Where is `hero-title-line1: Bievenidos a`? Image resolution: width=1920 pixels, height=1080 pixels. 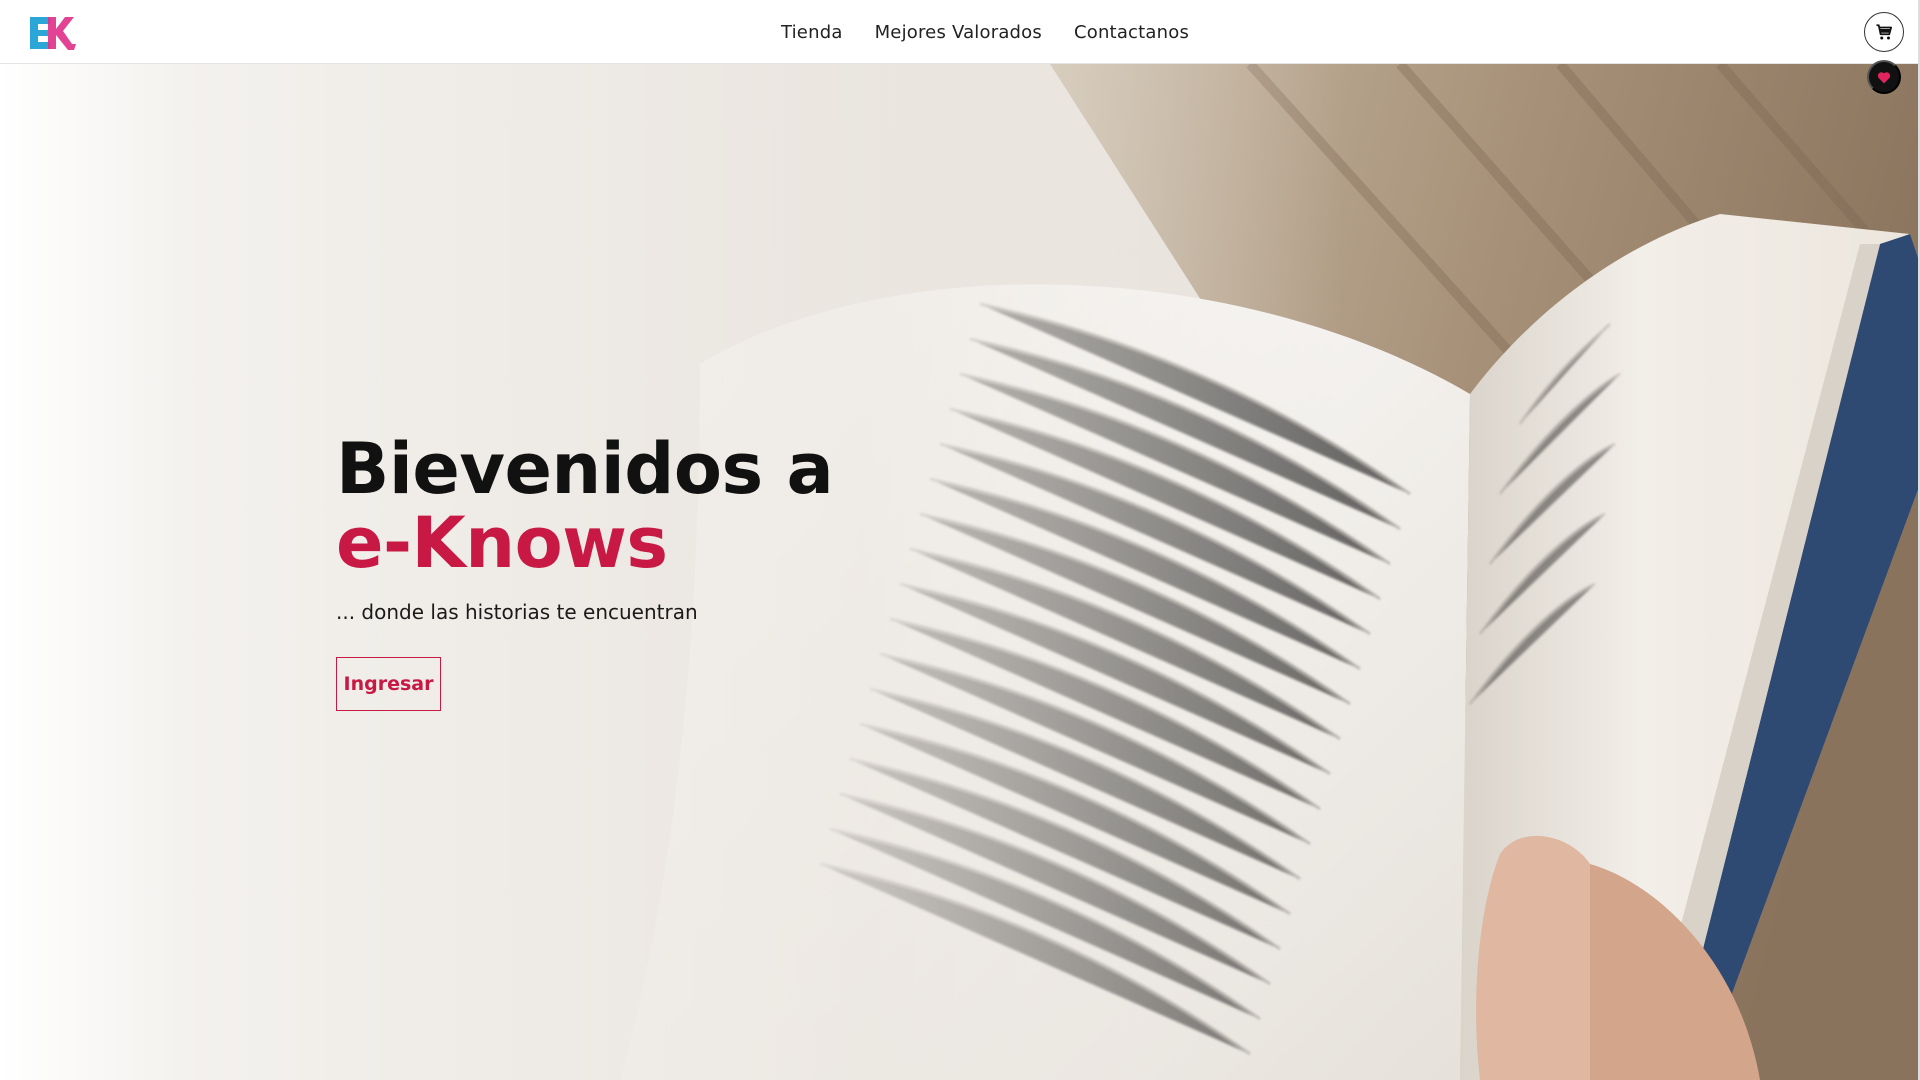
hero-title-line1: Bievenidos a is located at coordinates (585, 469).